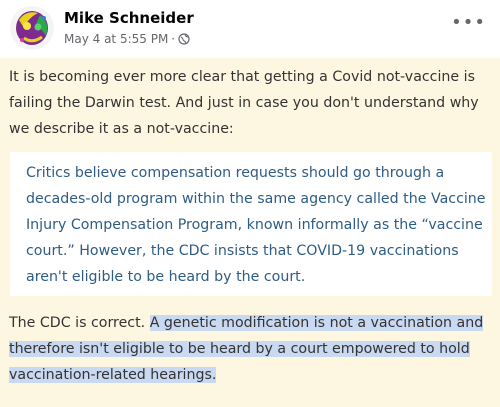 This screenshot has width=500, height=407. Describe the element at coordinates (184, 39) in the screenshot. I see `globe-icon` at that location.